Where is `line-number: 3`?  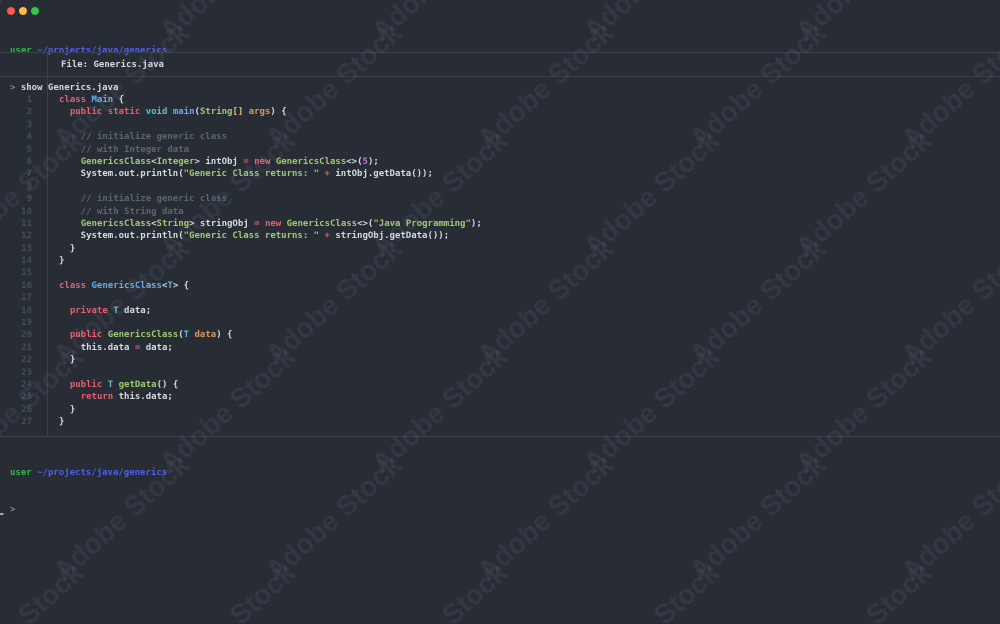
line-number: 3 is located at coordinates (29, 124).